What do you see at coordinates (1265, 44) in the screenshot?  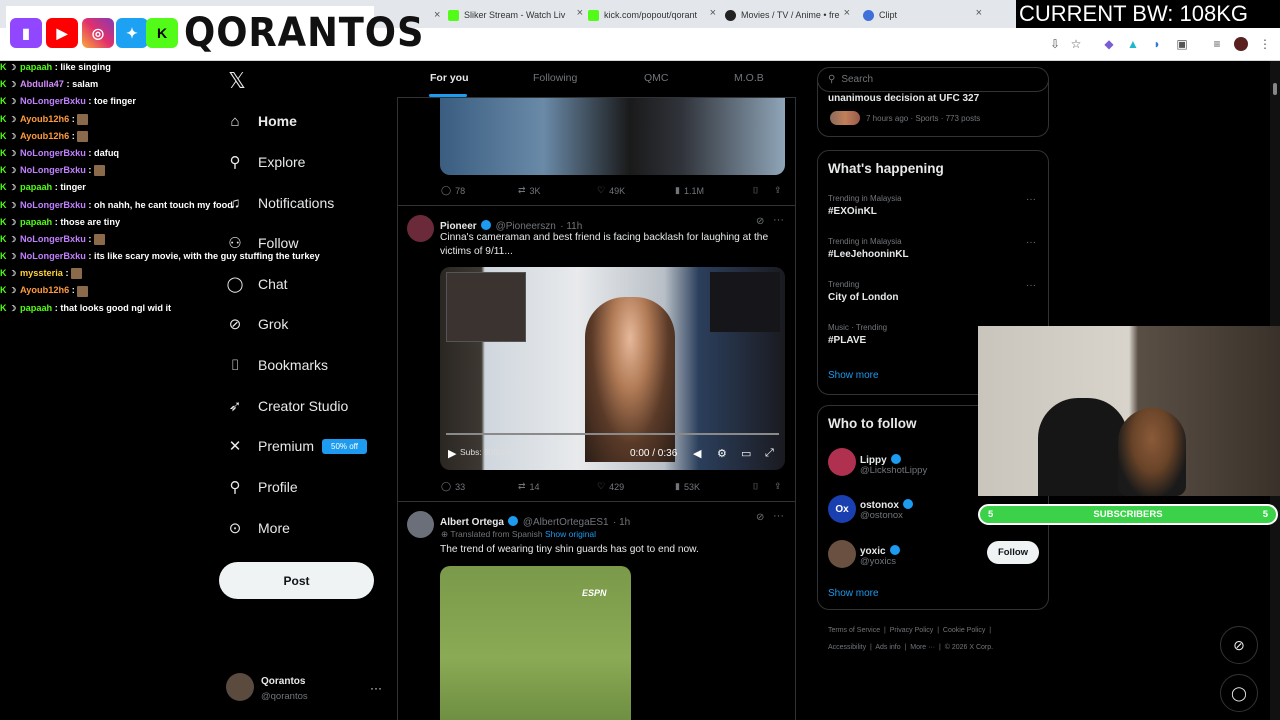 I see `menu-kebab-icon: ⋮` at bounding box center [1265, 44].